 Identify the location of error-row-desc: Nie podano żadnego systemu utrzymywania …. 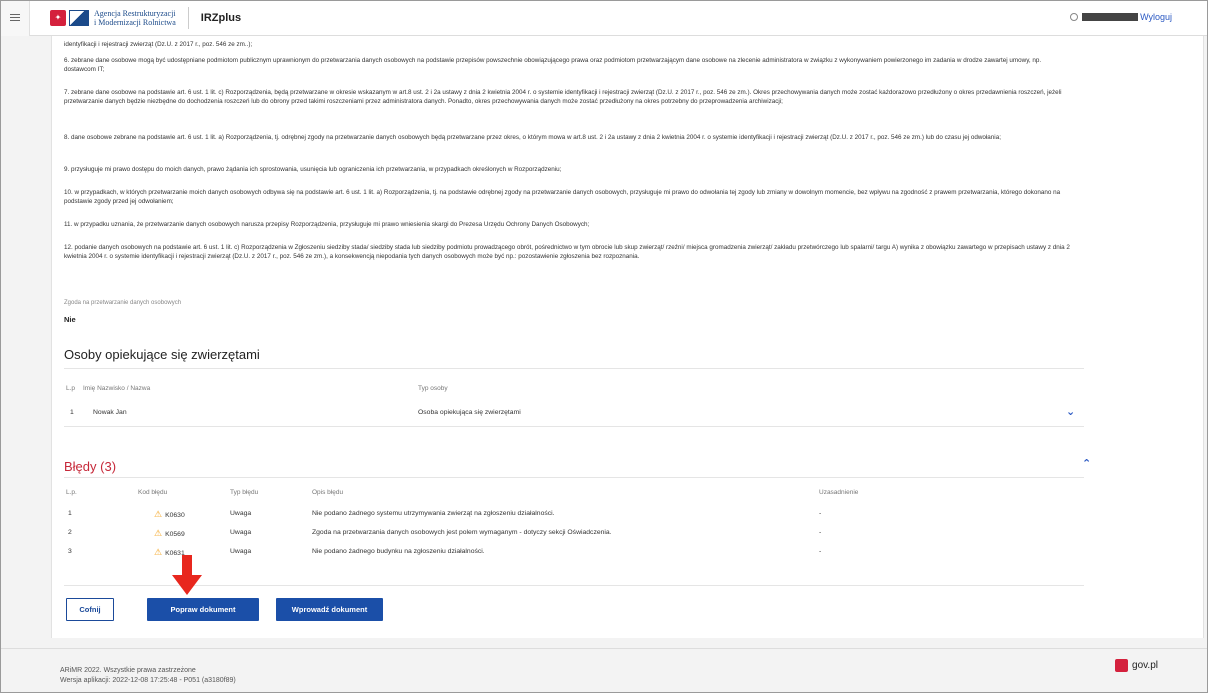
(433, 513).